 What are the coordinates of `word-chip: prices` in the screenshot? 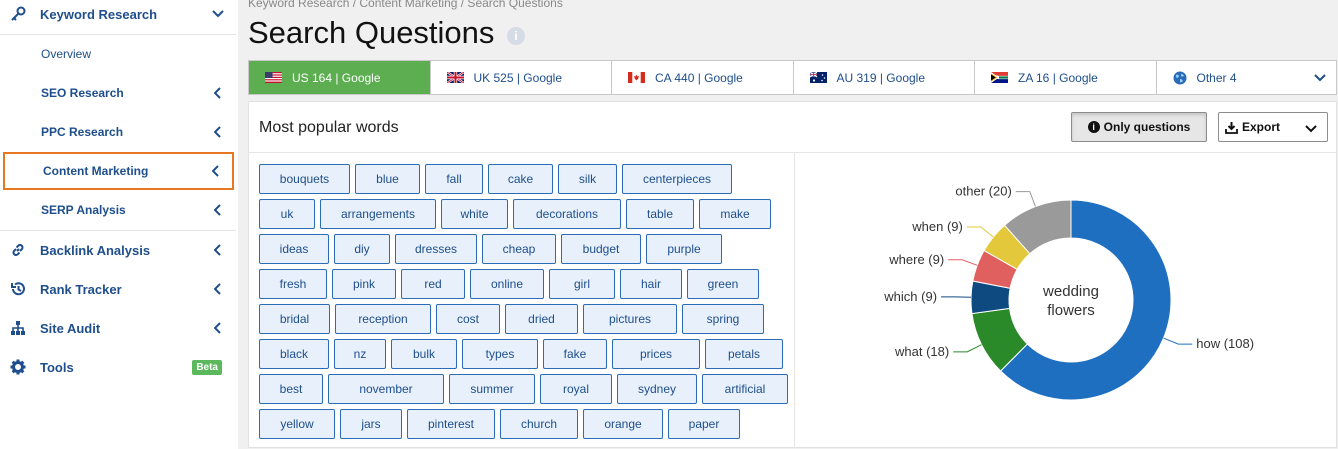 It's located at (656, 354).